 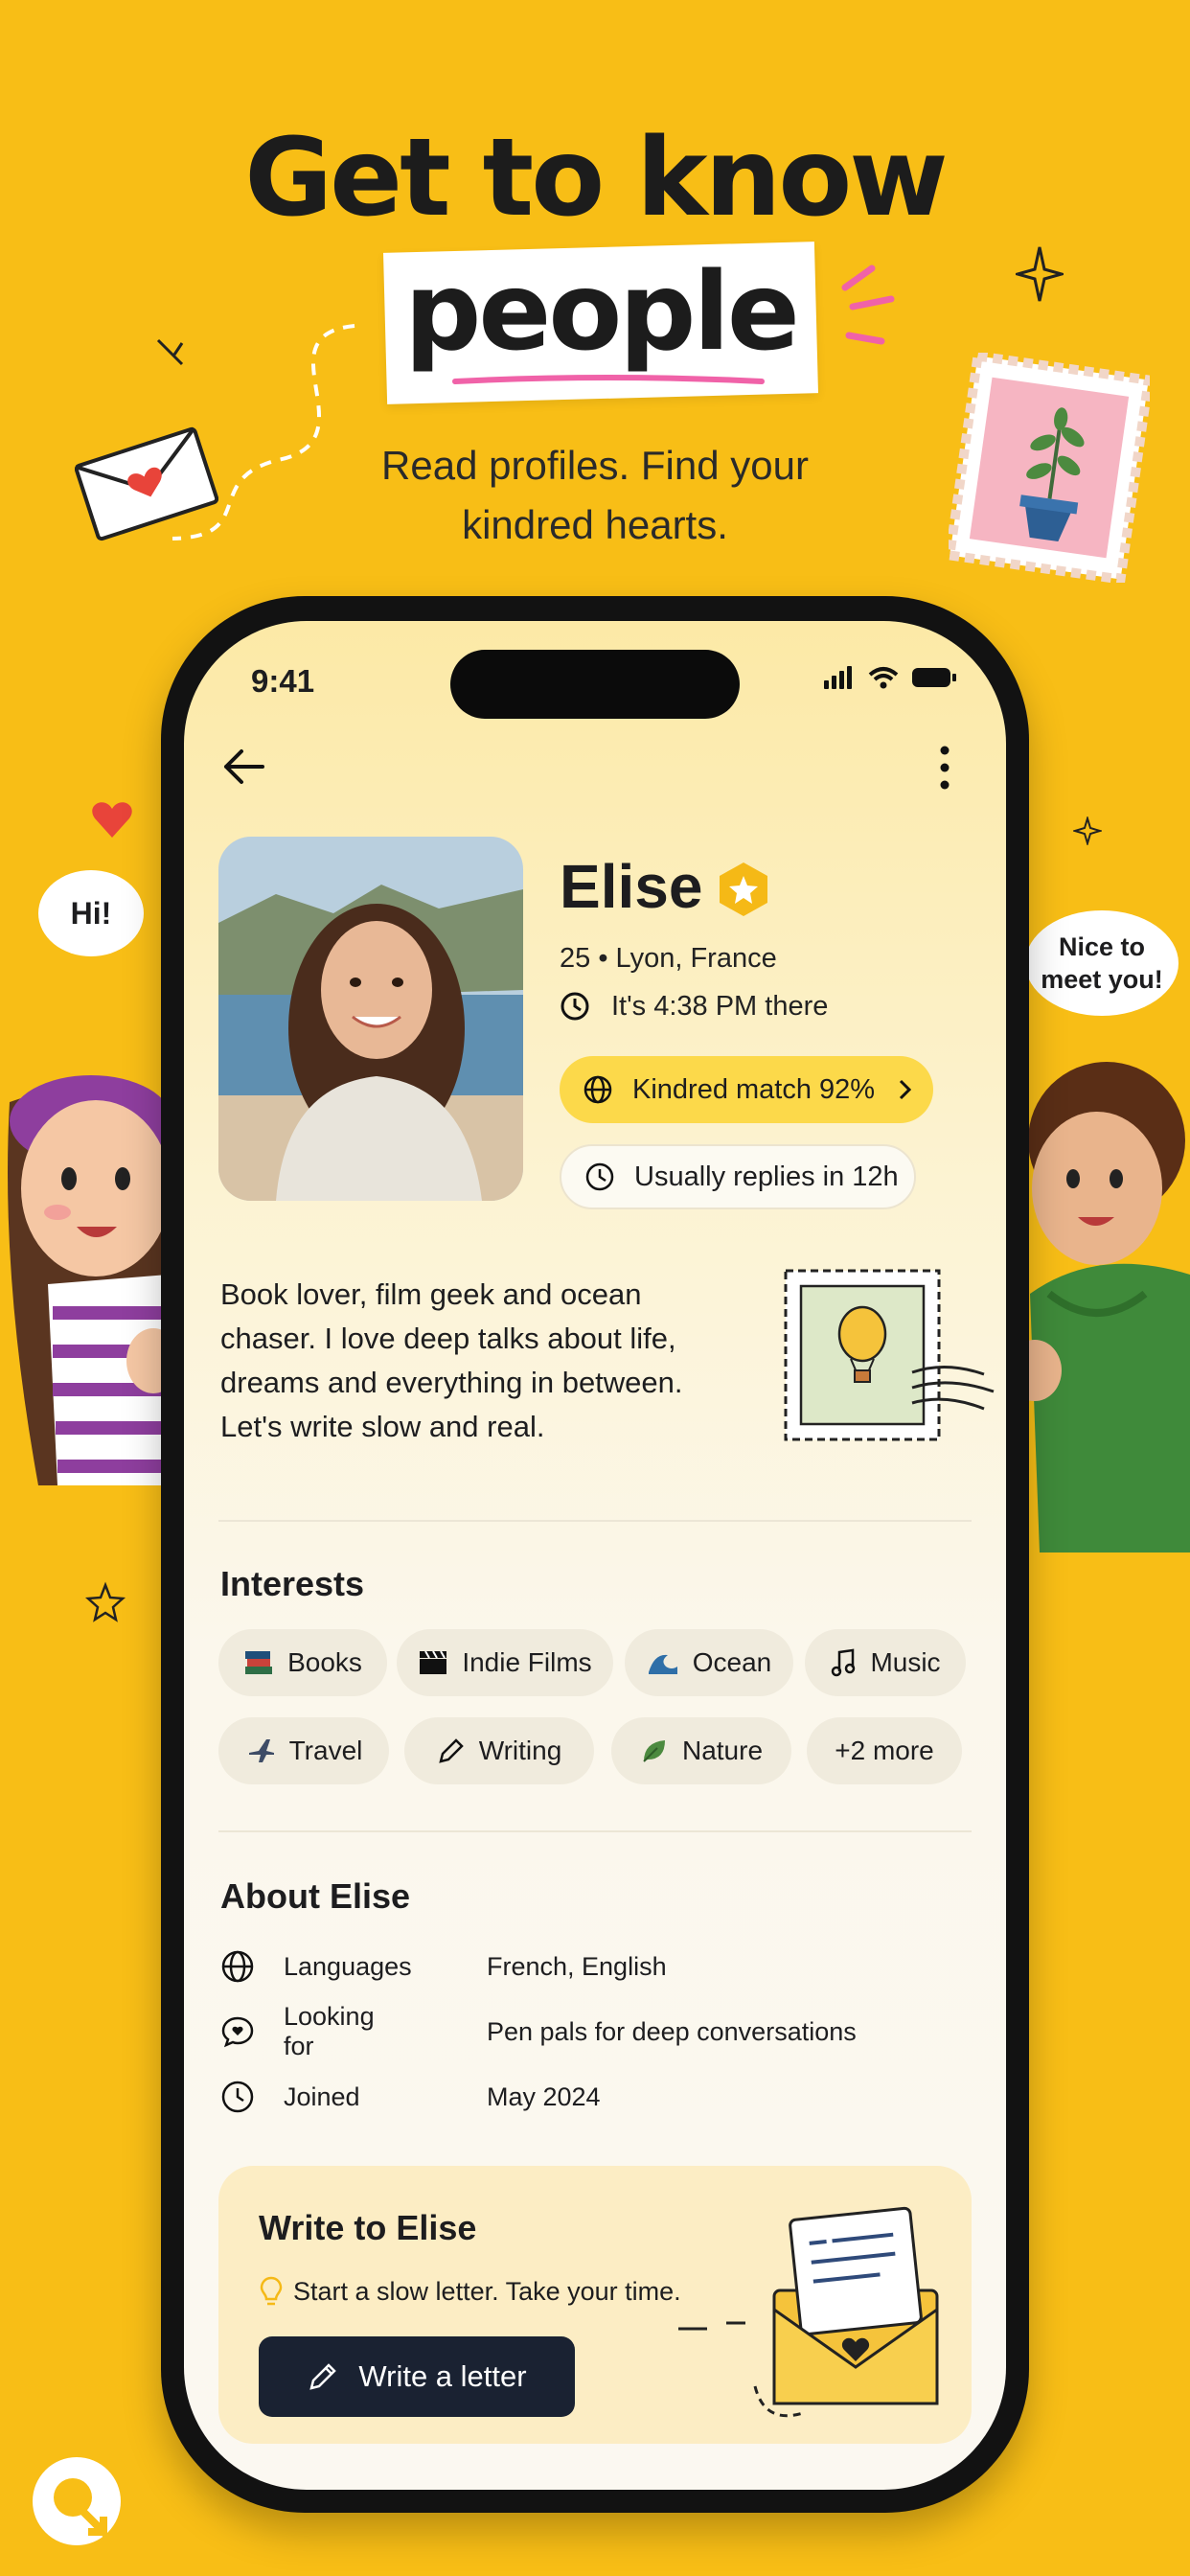 I want to click on interest-chip-more: +2 more, so click(x=885, y=1750).